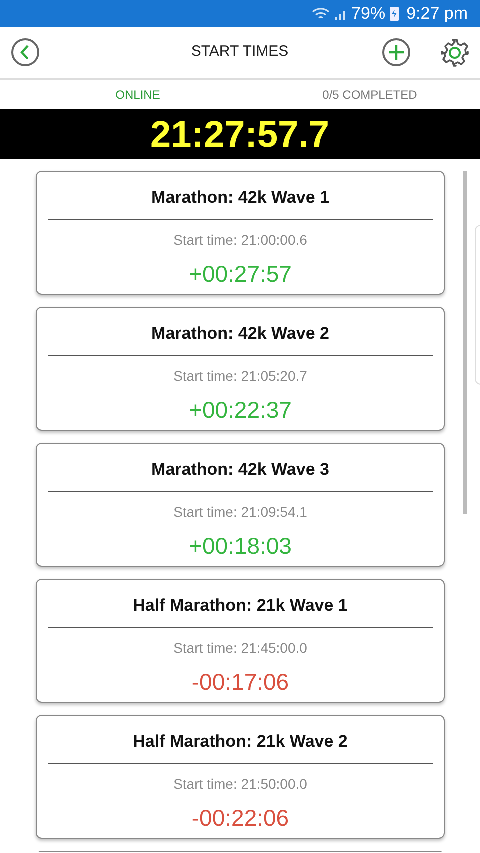 Image resolution: width=480 pixels, height=853 pixels. Describe the element at coordinates (394, 13) in the screenshot. I see `battery-icon` at that location.